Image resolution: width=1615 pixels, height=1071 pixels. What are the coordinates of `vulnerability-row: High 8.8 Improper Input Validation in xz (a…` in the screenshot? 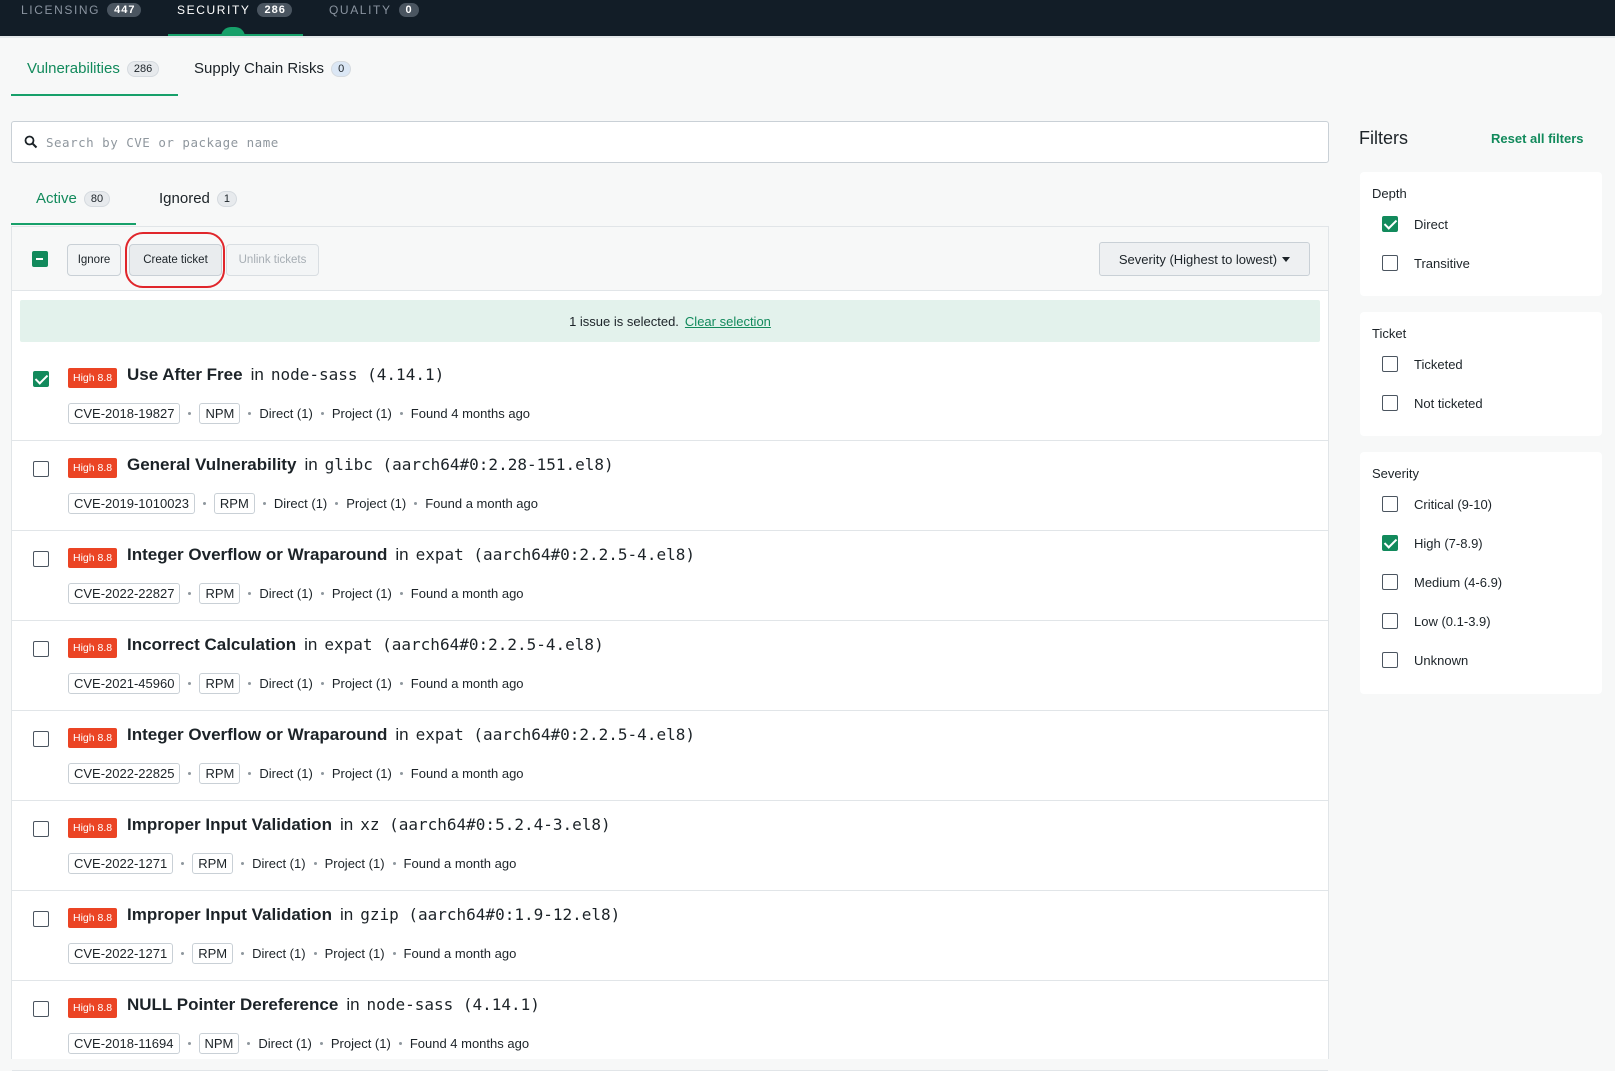 It's located at (670, 846).